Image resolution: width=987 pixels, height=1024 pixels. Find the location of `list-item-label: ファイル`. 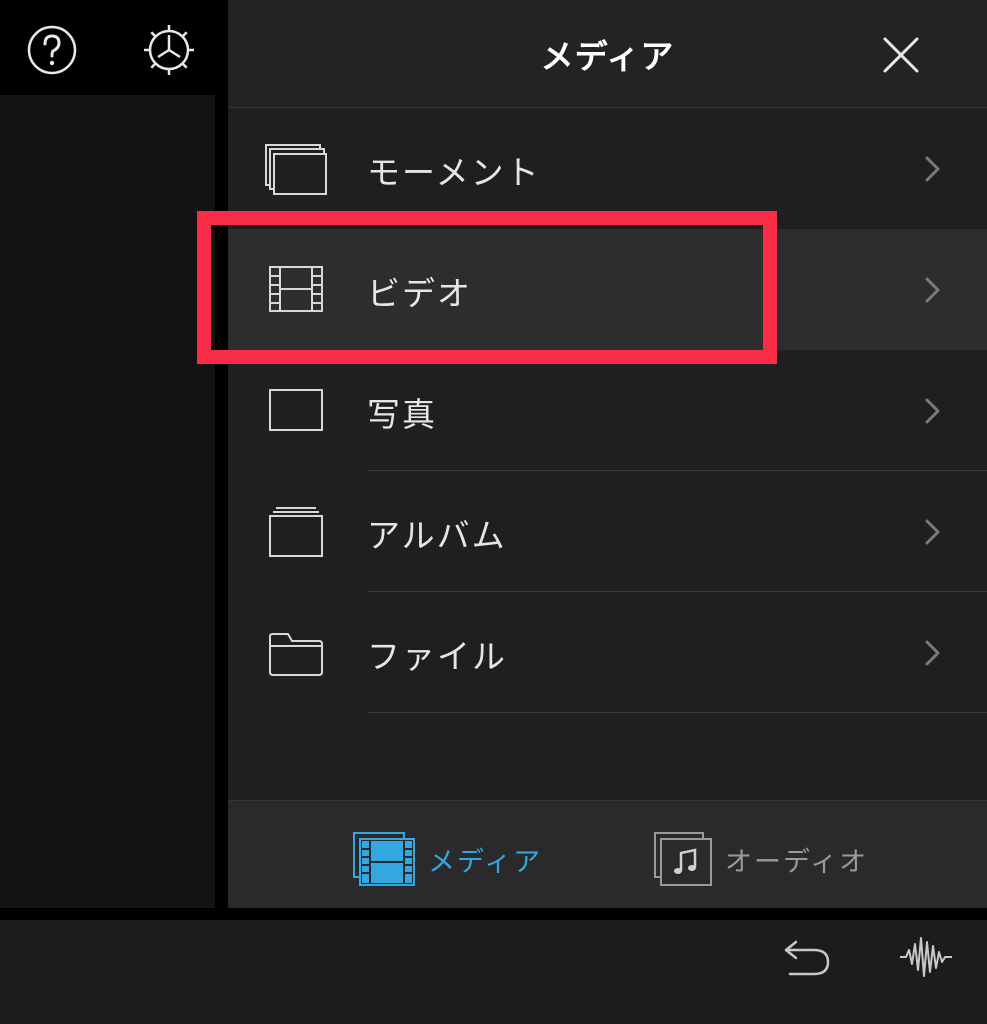

list-item-label: ファイル is located at coordinates (437, 656).